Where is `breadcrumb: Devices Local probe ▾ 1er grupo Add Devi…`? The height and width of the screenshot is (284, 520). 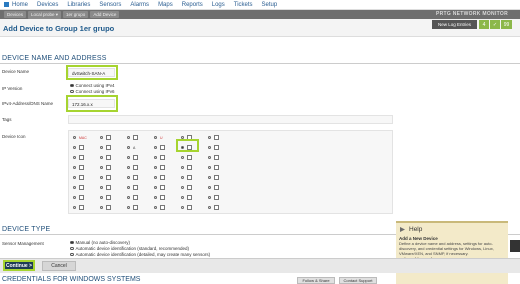 breadcrumb: Devices Local probe ▾ 1er grupo Add Devi… is located at coordinates (260, 14).